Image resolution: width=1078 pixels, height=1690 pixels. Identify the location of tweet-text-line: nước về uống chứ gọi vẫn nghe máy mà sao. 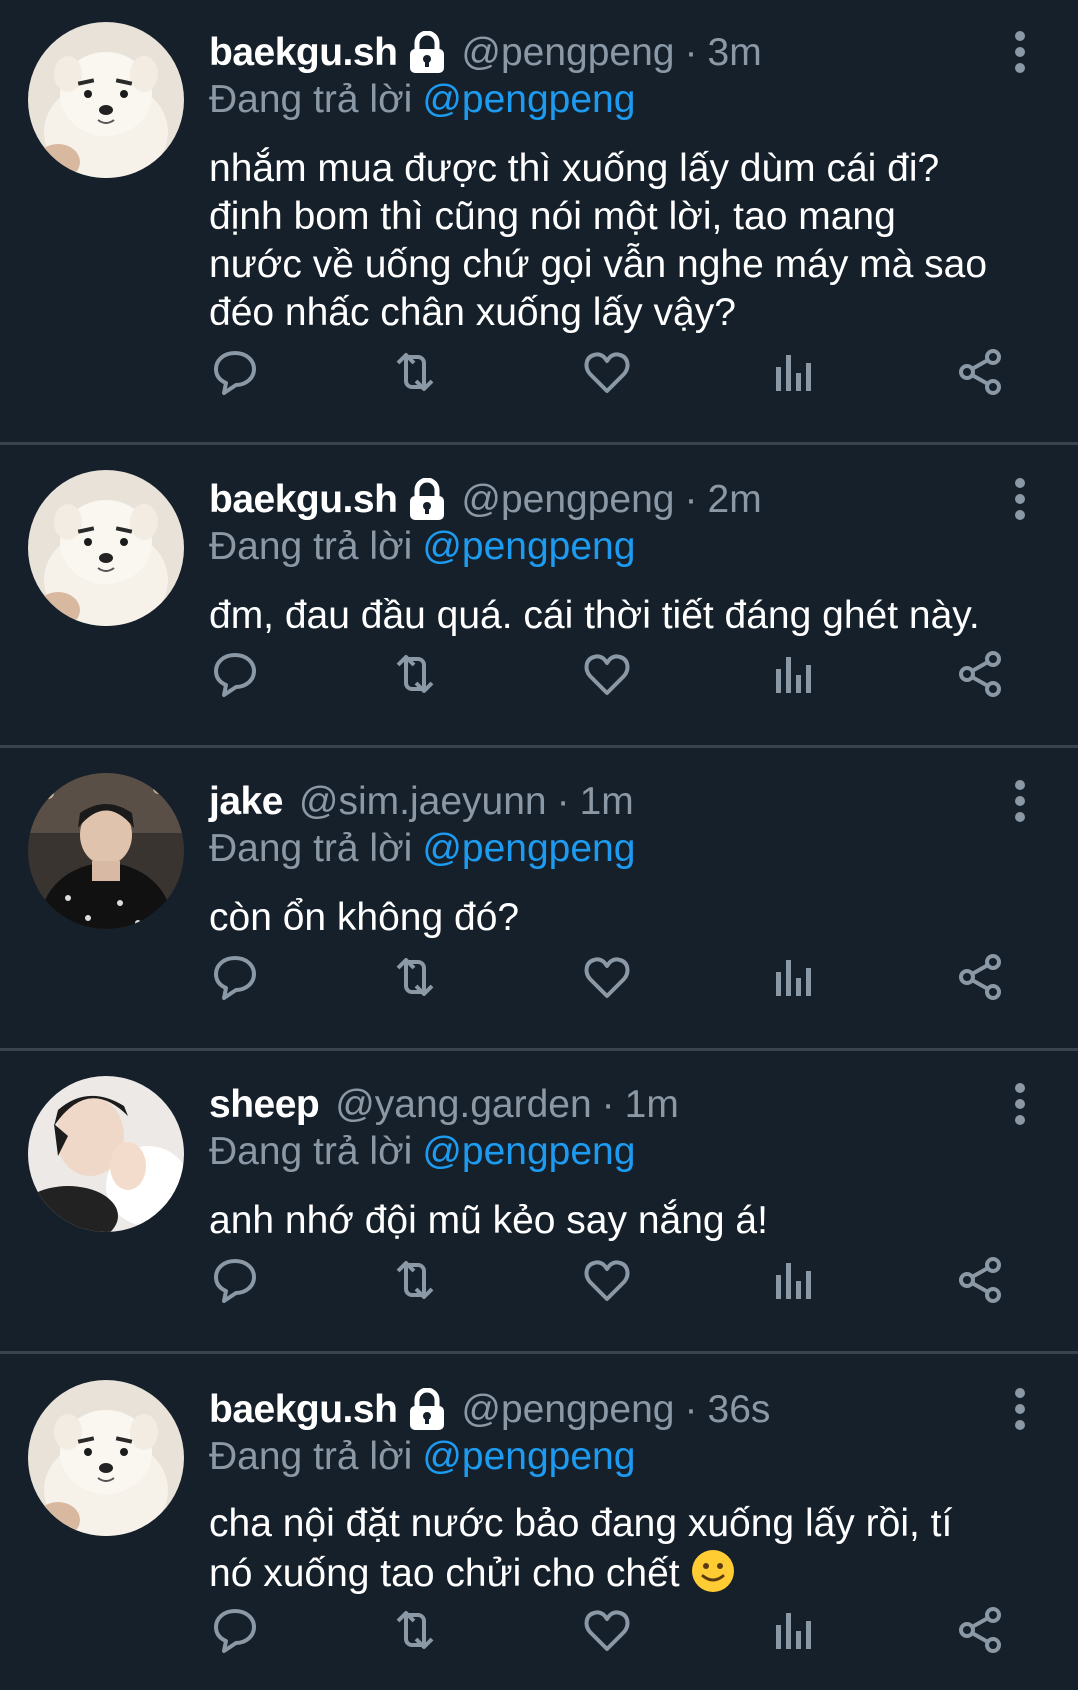
(629, 265).